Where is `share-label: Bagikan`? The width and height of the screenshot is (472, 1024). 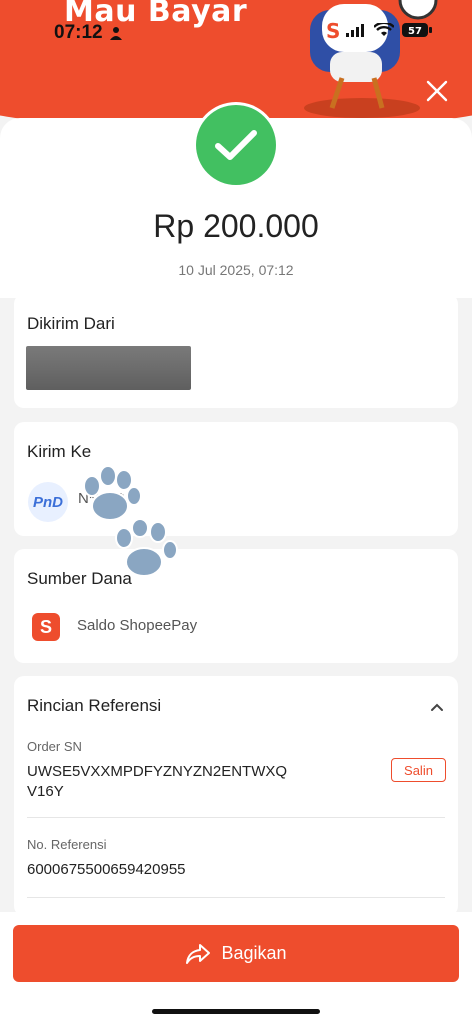
share-label: Bagikan is located at coordinates (254, 953).